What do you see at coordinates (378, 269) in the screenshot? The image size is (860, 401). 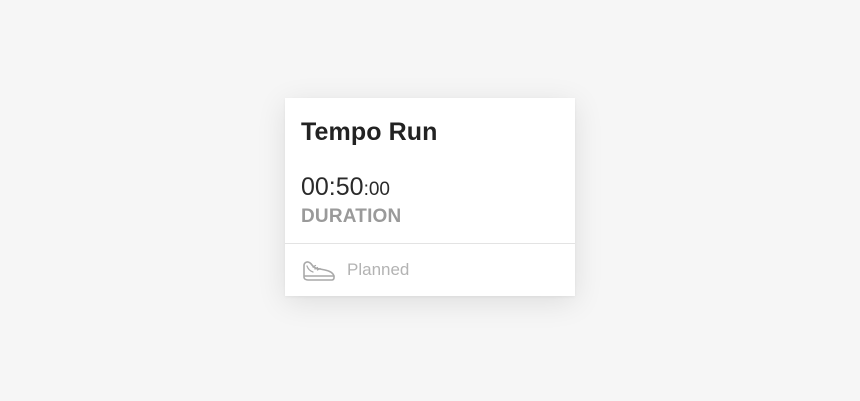 I see `status-label: Planned` at bounding box center [378, 269].